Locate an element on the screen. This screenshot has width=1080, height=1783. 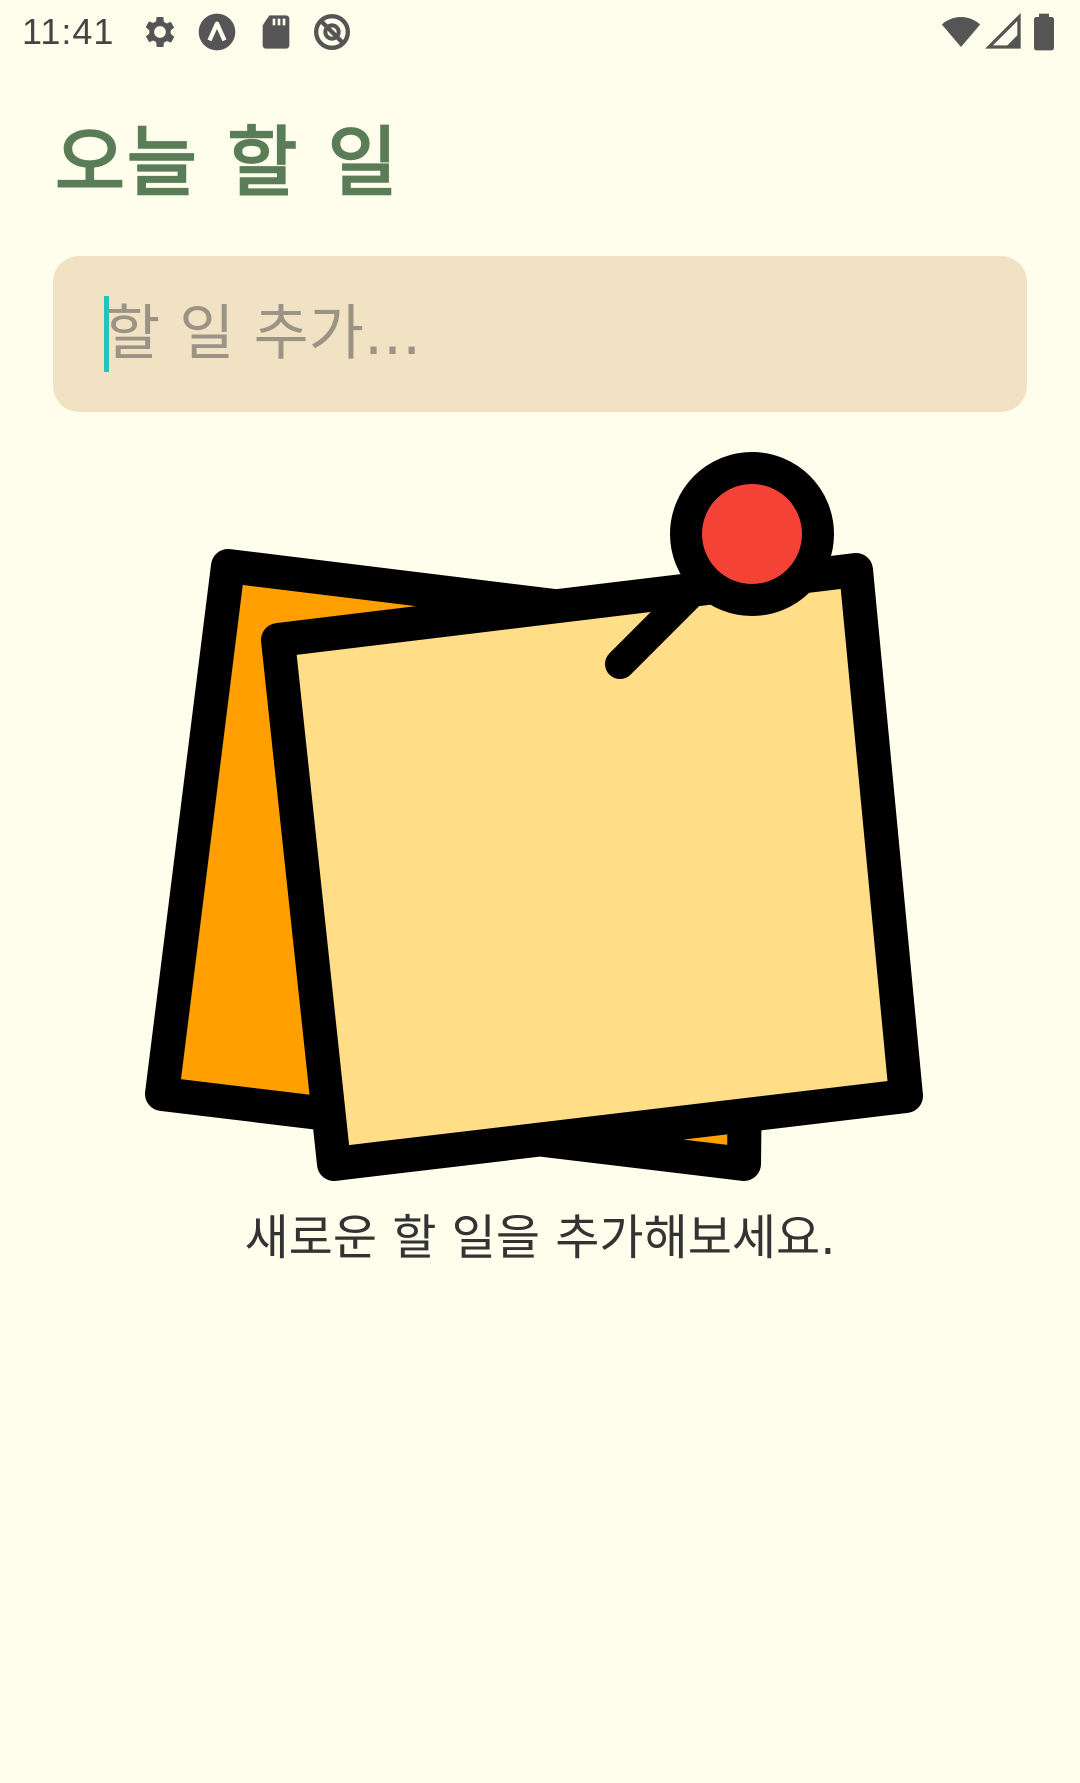
a-logo-icon is located at coordinates (217, 32).